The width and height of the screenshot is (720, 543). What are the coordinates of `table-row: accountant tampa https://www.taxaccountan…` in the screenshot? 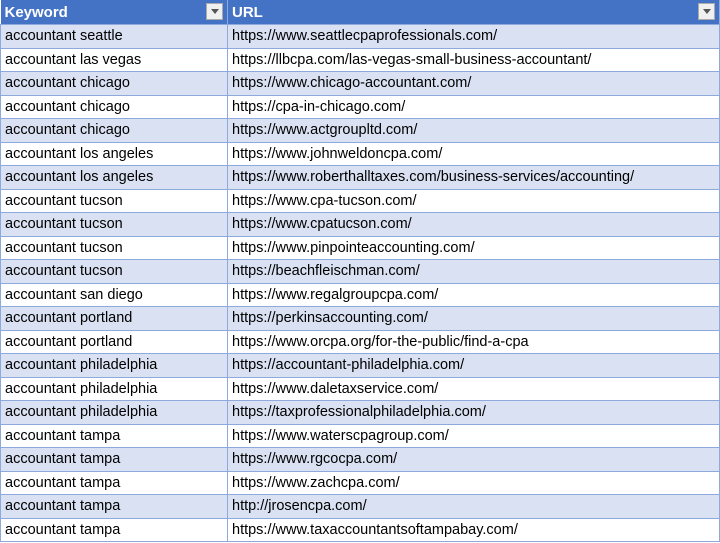 It's located at (360, 529).